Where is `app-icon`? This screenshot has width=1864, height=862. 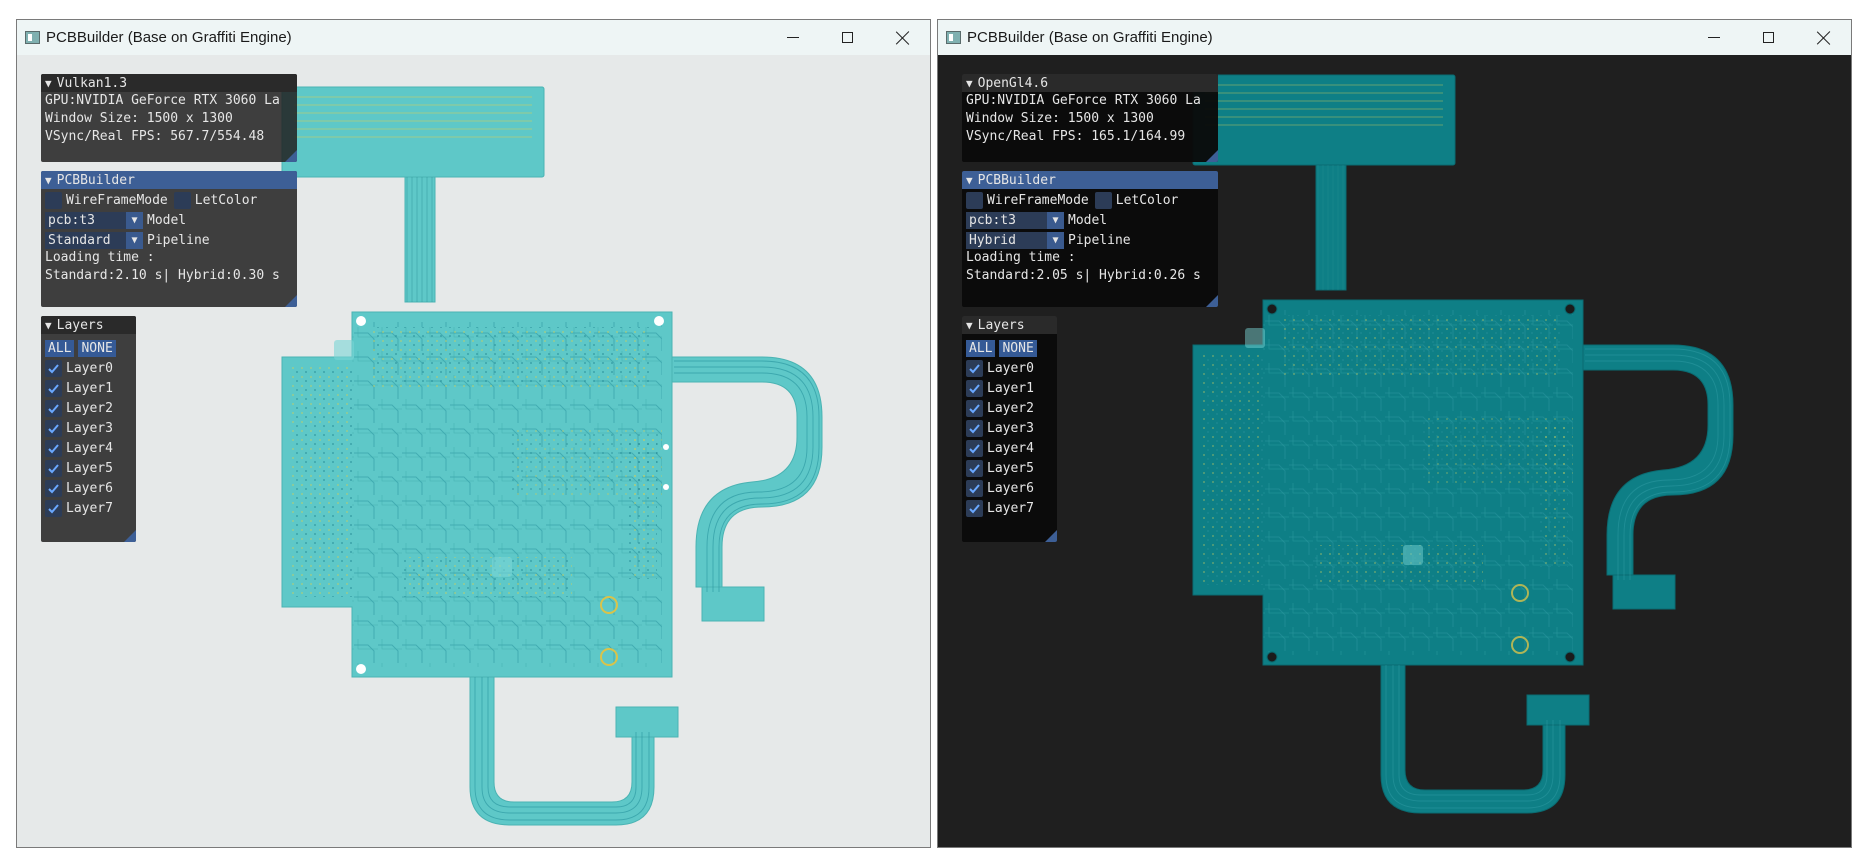 app-icon is located at coordinates (32, 37).